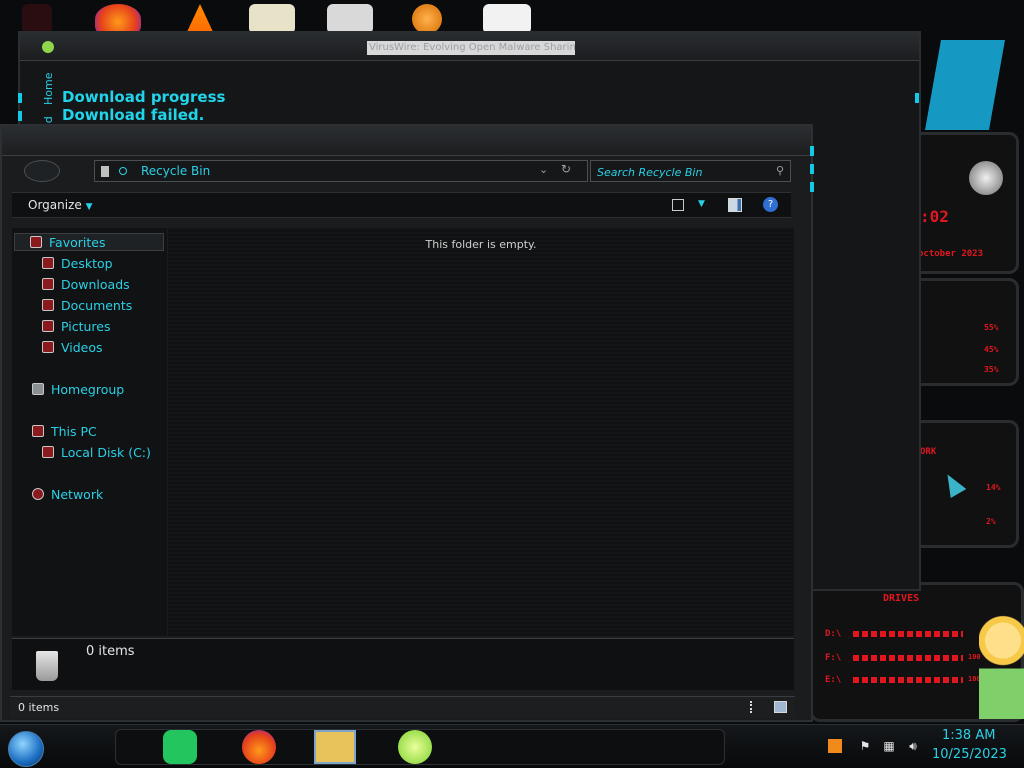 This screenshot has height=768, width=1024. Describe the element at coordinates (77, 242) in the screenshot. I see `nav-favorites-label: Favorites` at that location.